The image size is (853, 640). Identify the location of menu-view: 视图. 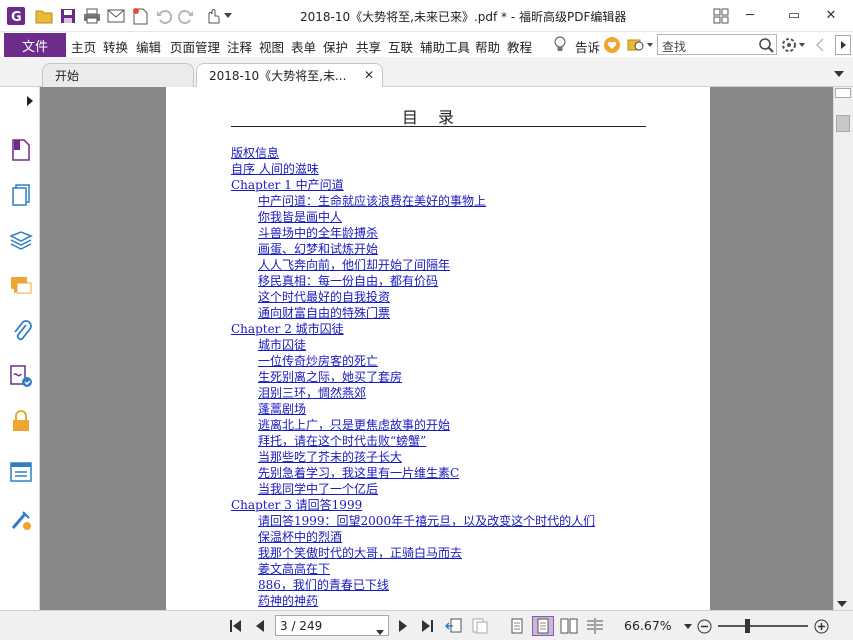
(271, 46).